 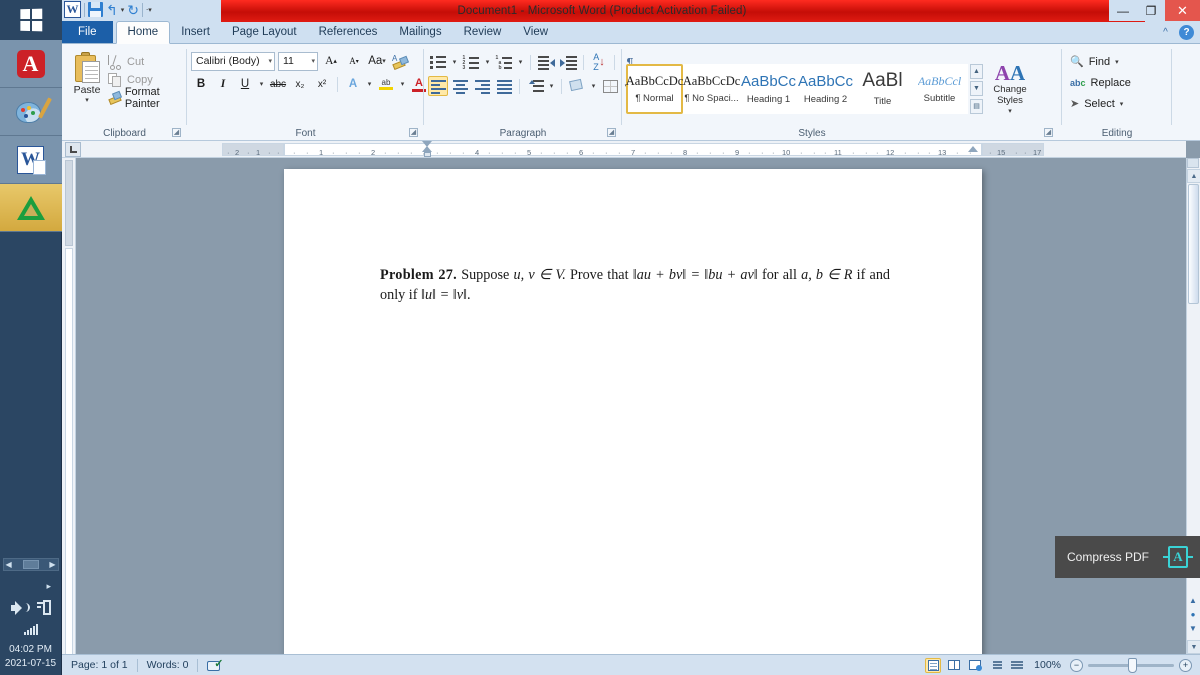 I want to click on select-button: ➤ Select ▾, so click(x=1096, y=103).